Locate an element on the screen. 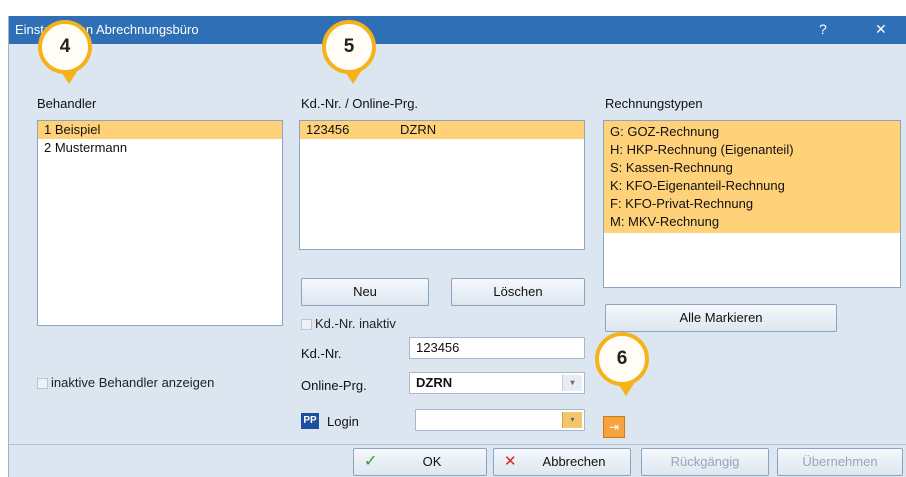  callout-6: 6 is located at coordinates (622, 364).